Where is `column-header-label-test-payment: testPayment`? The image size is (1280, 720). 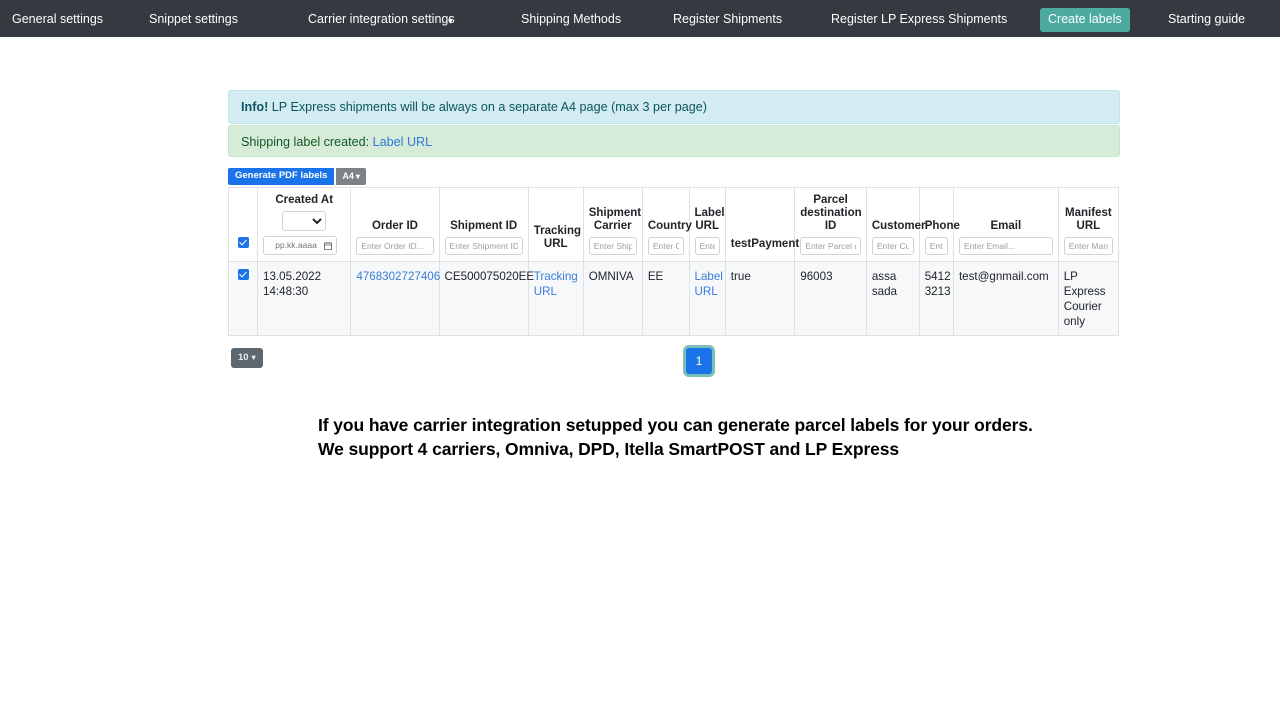
column-header-label-test-payment: testPayment is located at coordinates (765, 244).